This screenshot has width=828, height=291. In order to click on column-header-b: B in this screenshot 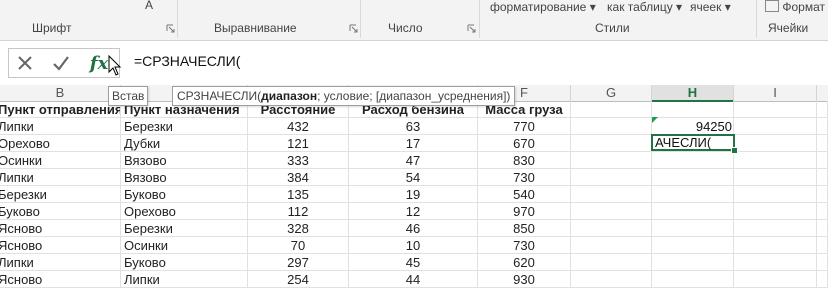, I will do `click(60, 93)`.